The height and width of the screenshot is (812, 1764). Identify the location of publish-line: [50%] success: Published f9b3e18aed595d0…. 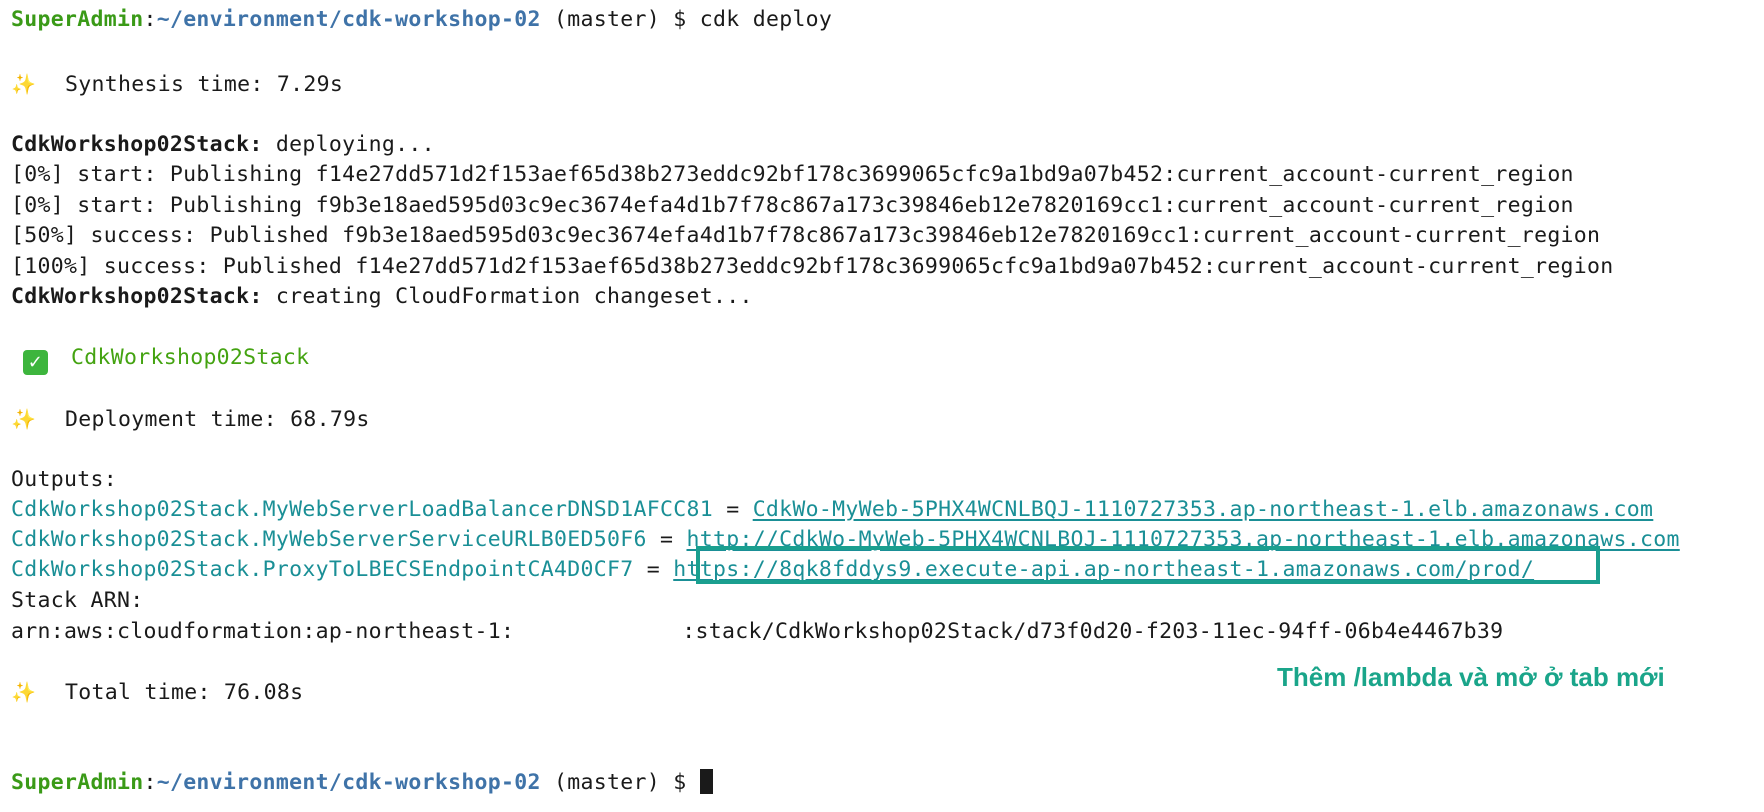
(806, 235).